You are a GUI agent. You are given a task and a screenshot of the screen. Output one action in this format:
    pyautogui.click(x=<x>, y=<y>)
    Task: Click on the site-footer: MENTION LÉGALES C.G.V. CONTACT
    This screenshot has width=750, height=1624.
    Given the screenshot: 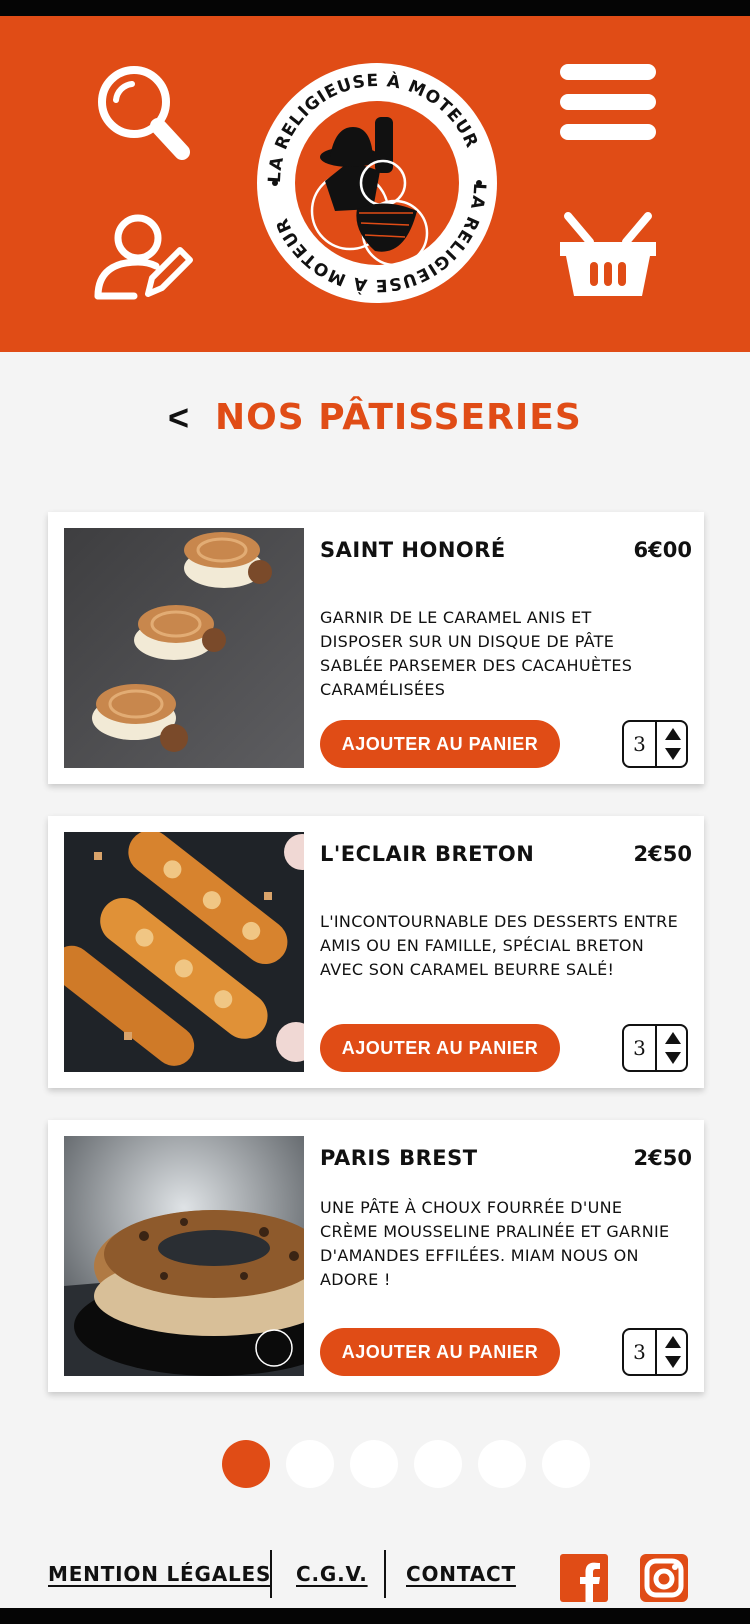 What is the action you would take?
    pyautogui.click(x=375, y=1576)
    